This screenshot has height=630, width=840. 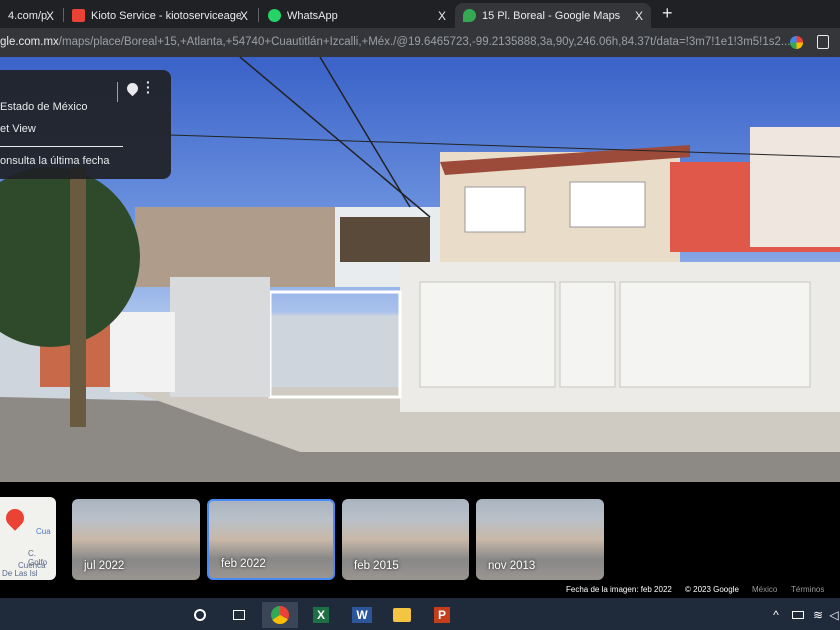 I want to click on word-icon: W, so click(x=362, y=615).